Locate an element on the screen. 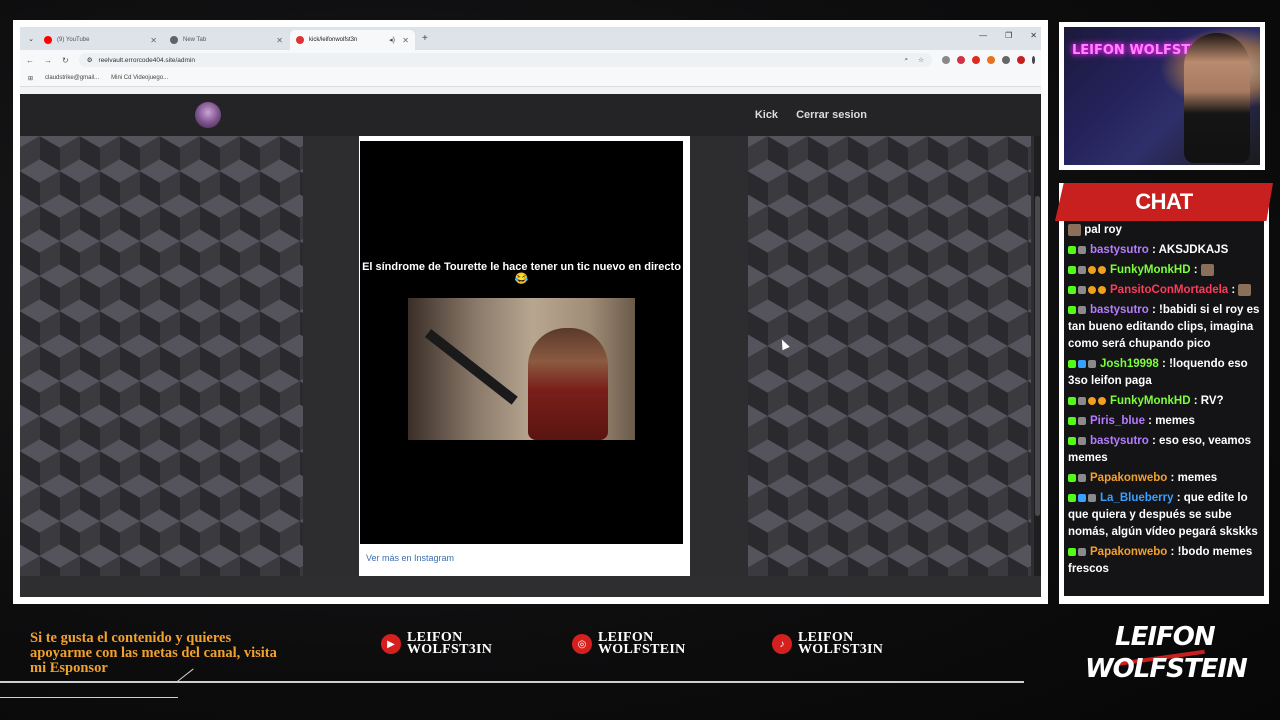 The height and width of the screenshot is (720, 1280). site-info-icon: ⚙ is located at coordinates (90, 60).